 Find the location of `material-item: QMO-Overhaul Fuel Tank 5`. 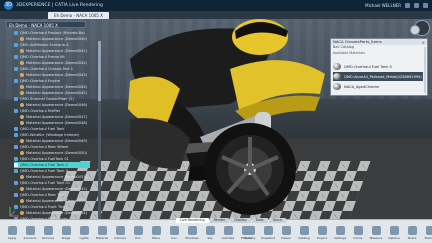

material-item: QMO-Overhaul Fuel Tank 5 is located at coordinates (378, 66).